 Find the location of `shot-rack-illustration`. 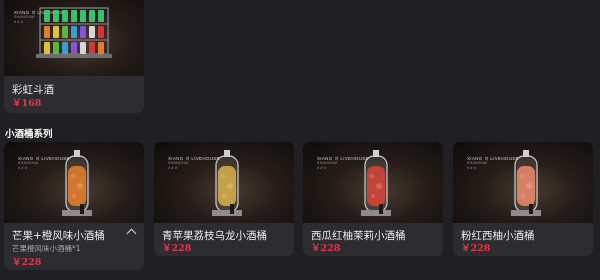

shot-rack-illustration is located at coordinates (74, 32).